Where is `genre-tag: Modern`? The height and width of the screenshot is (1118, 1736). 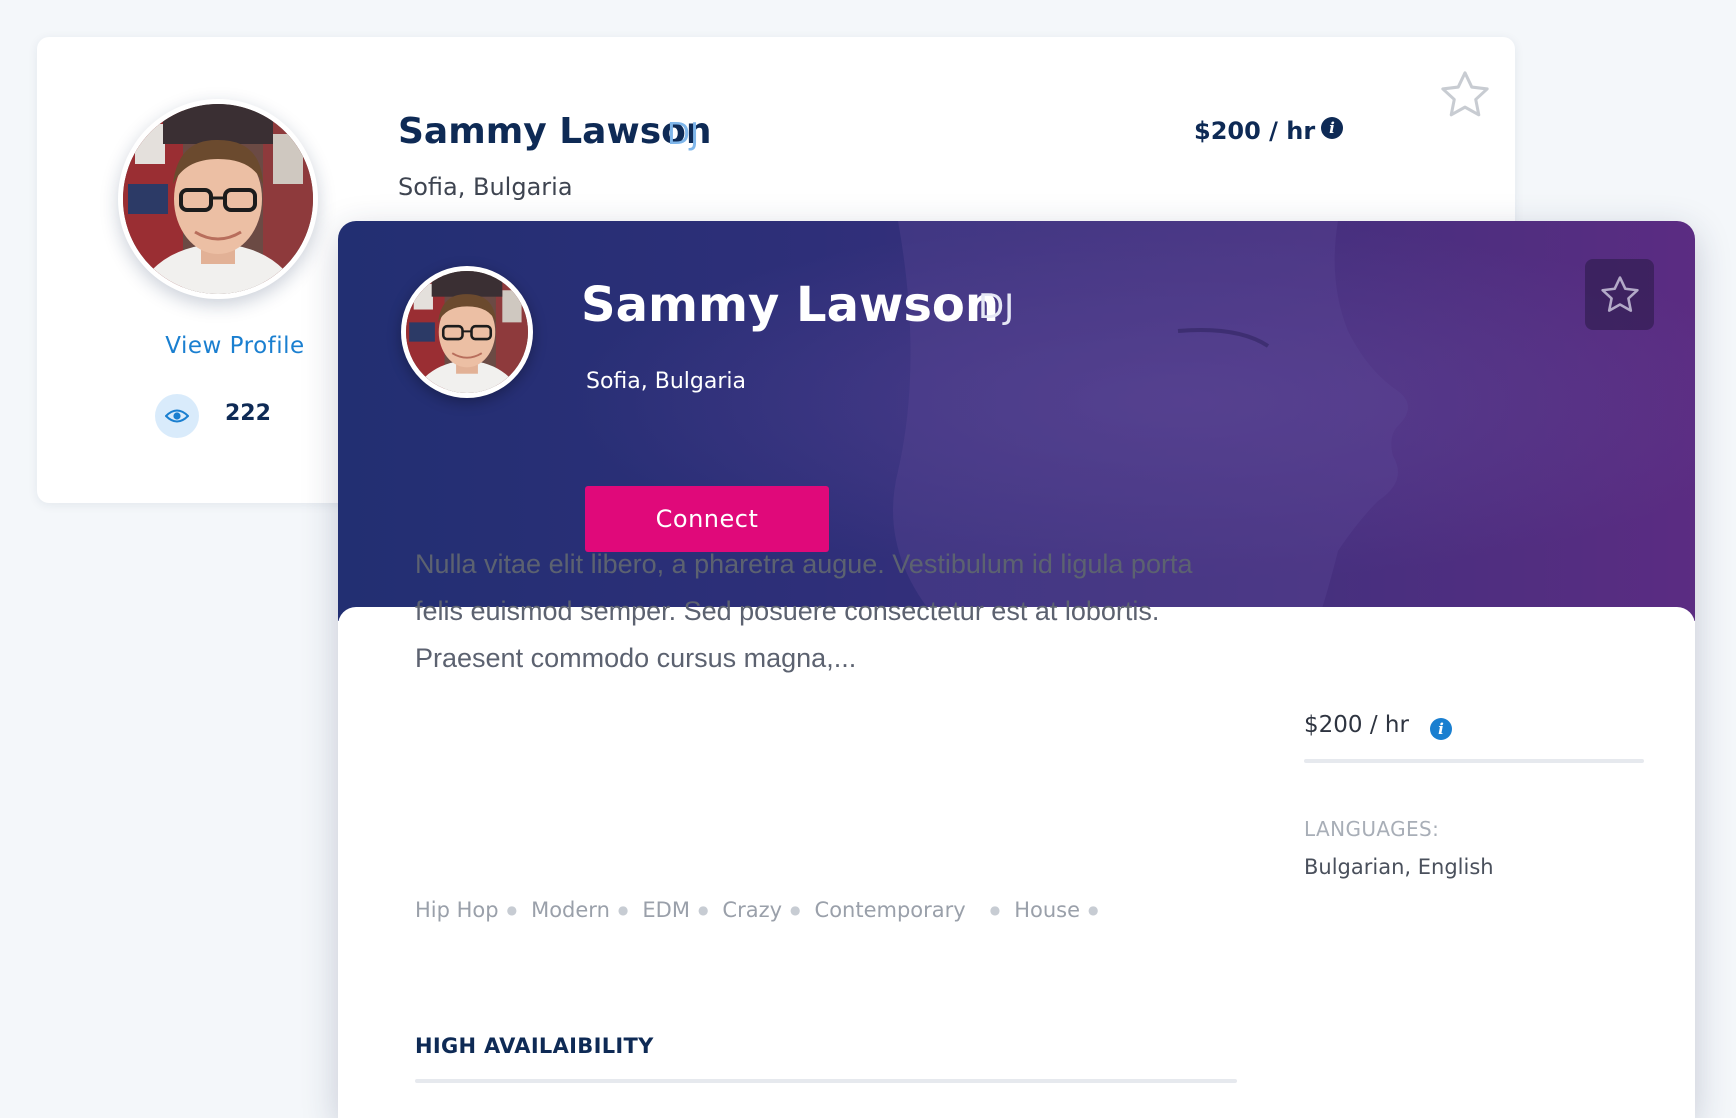
genre-tag: Modern is located at coordinates (570, 910).